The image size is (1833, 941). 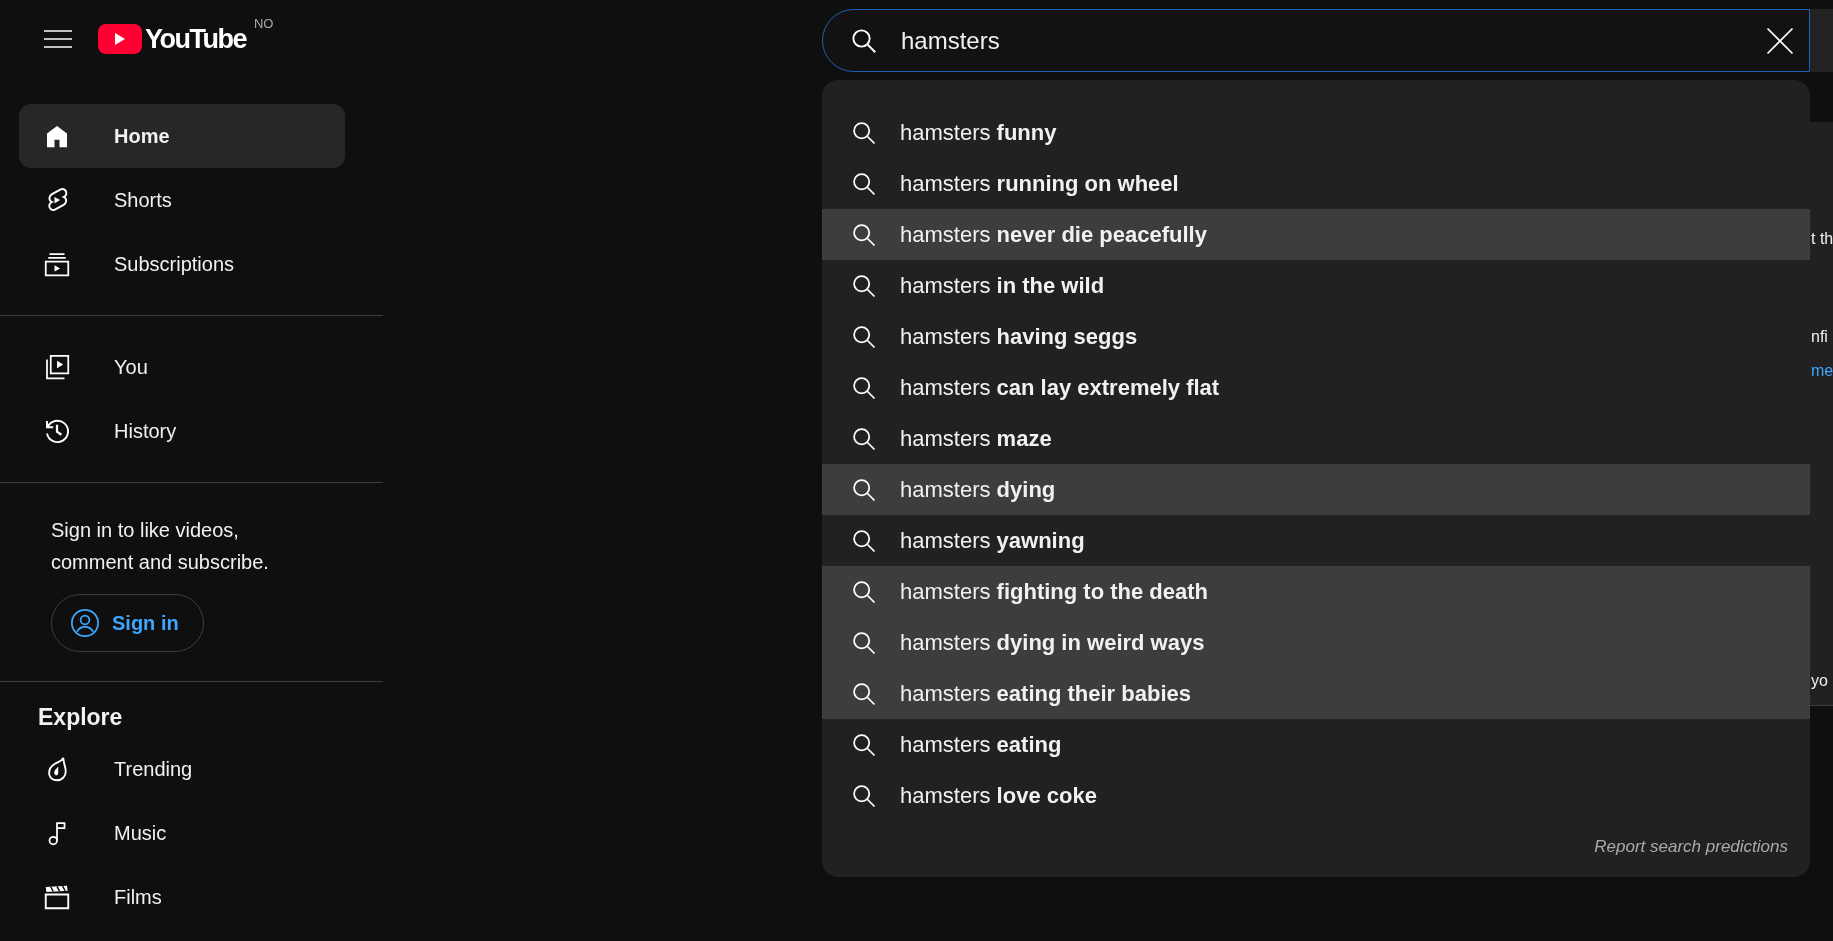 I want to click on suggestion-item: hamsters yawning, so click(x=1316, y=540).